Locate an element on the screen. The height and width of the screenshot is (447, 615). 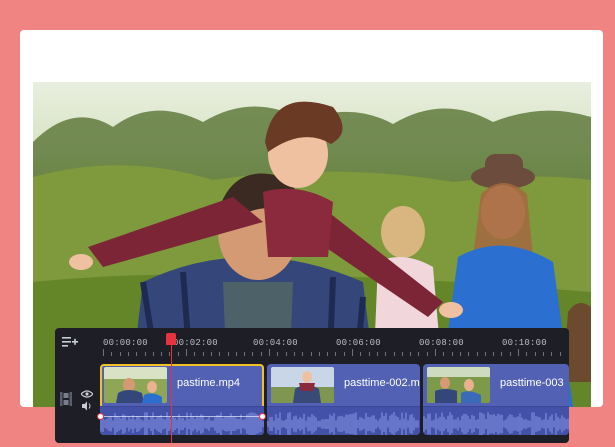
video-track-icon is located at coordinates (66, 399).